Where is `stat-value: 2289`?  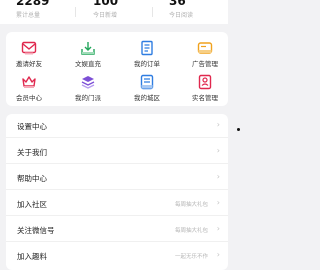 stat-value: 2289 is located at coordinates (33, 4).